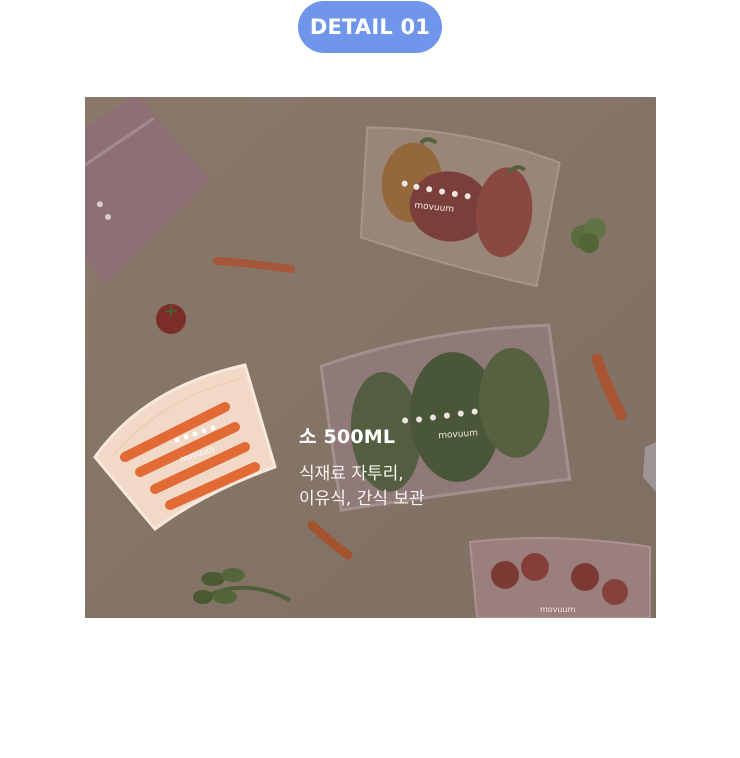 The height and width of the screenshot is (758, 740). What do you see at coordinates (347, 437) in the screenshot?
I see `caption-title: 소 500ML` at bounding box center [347, 437].